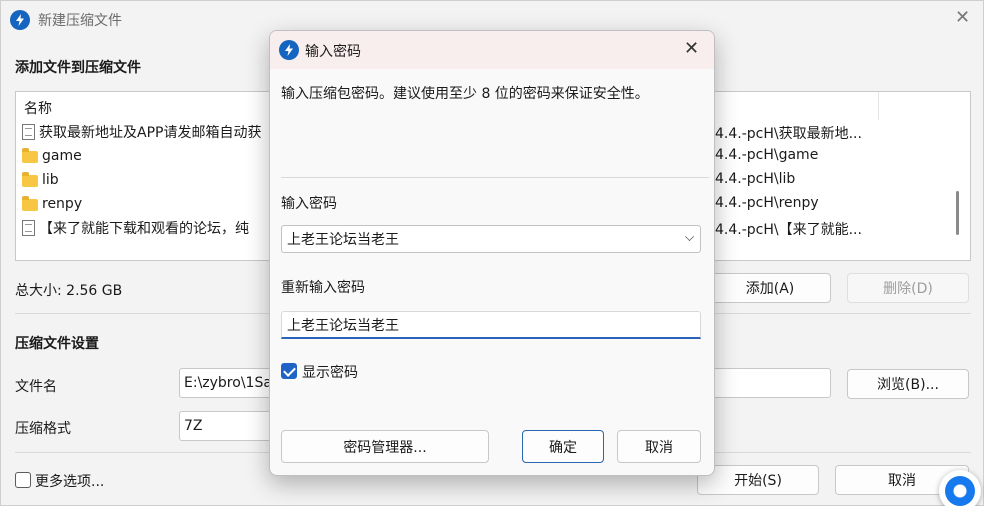  Describe the element at coordinates (492, 50) in the screenshot. I see `dialog-title-bar: 输入密码 ✕` at that location.